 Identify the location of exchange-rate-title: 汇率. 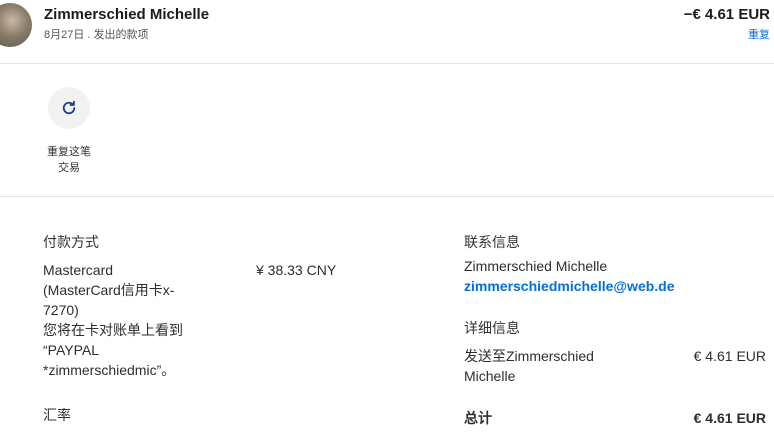
(57, 415).